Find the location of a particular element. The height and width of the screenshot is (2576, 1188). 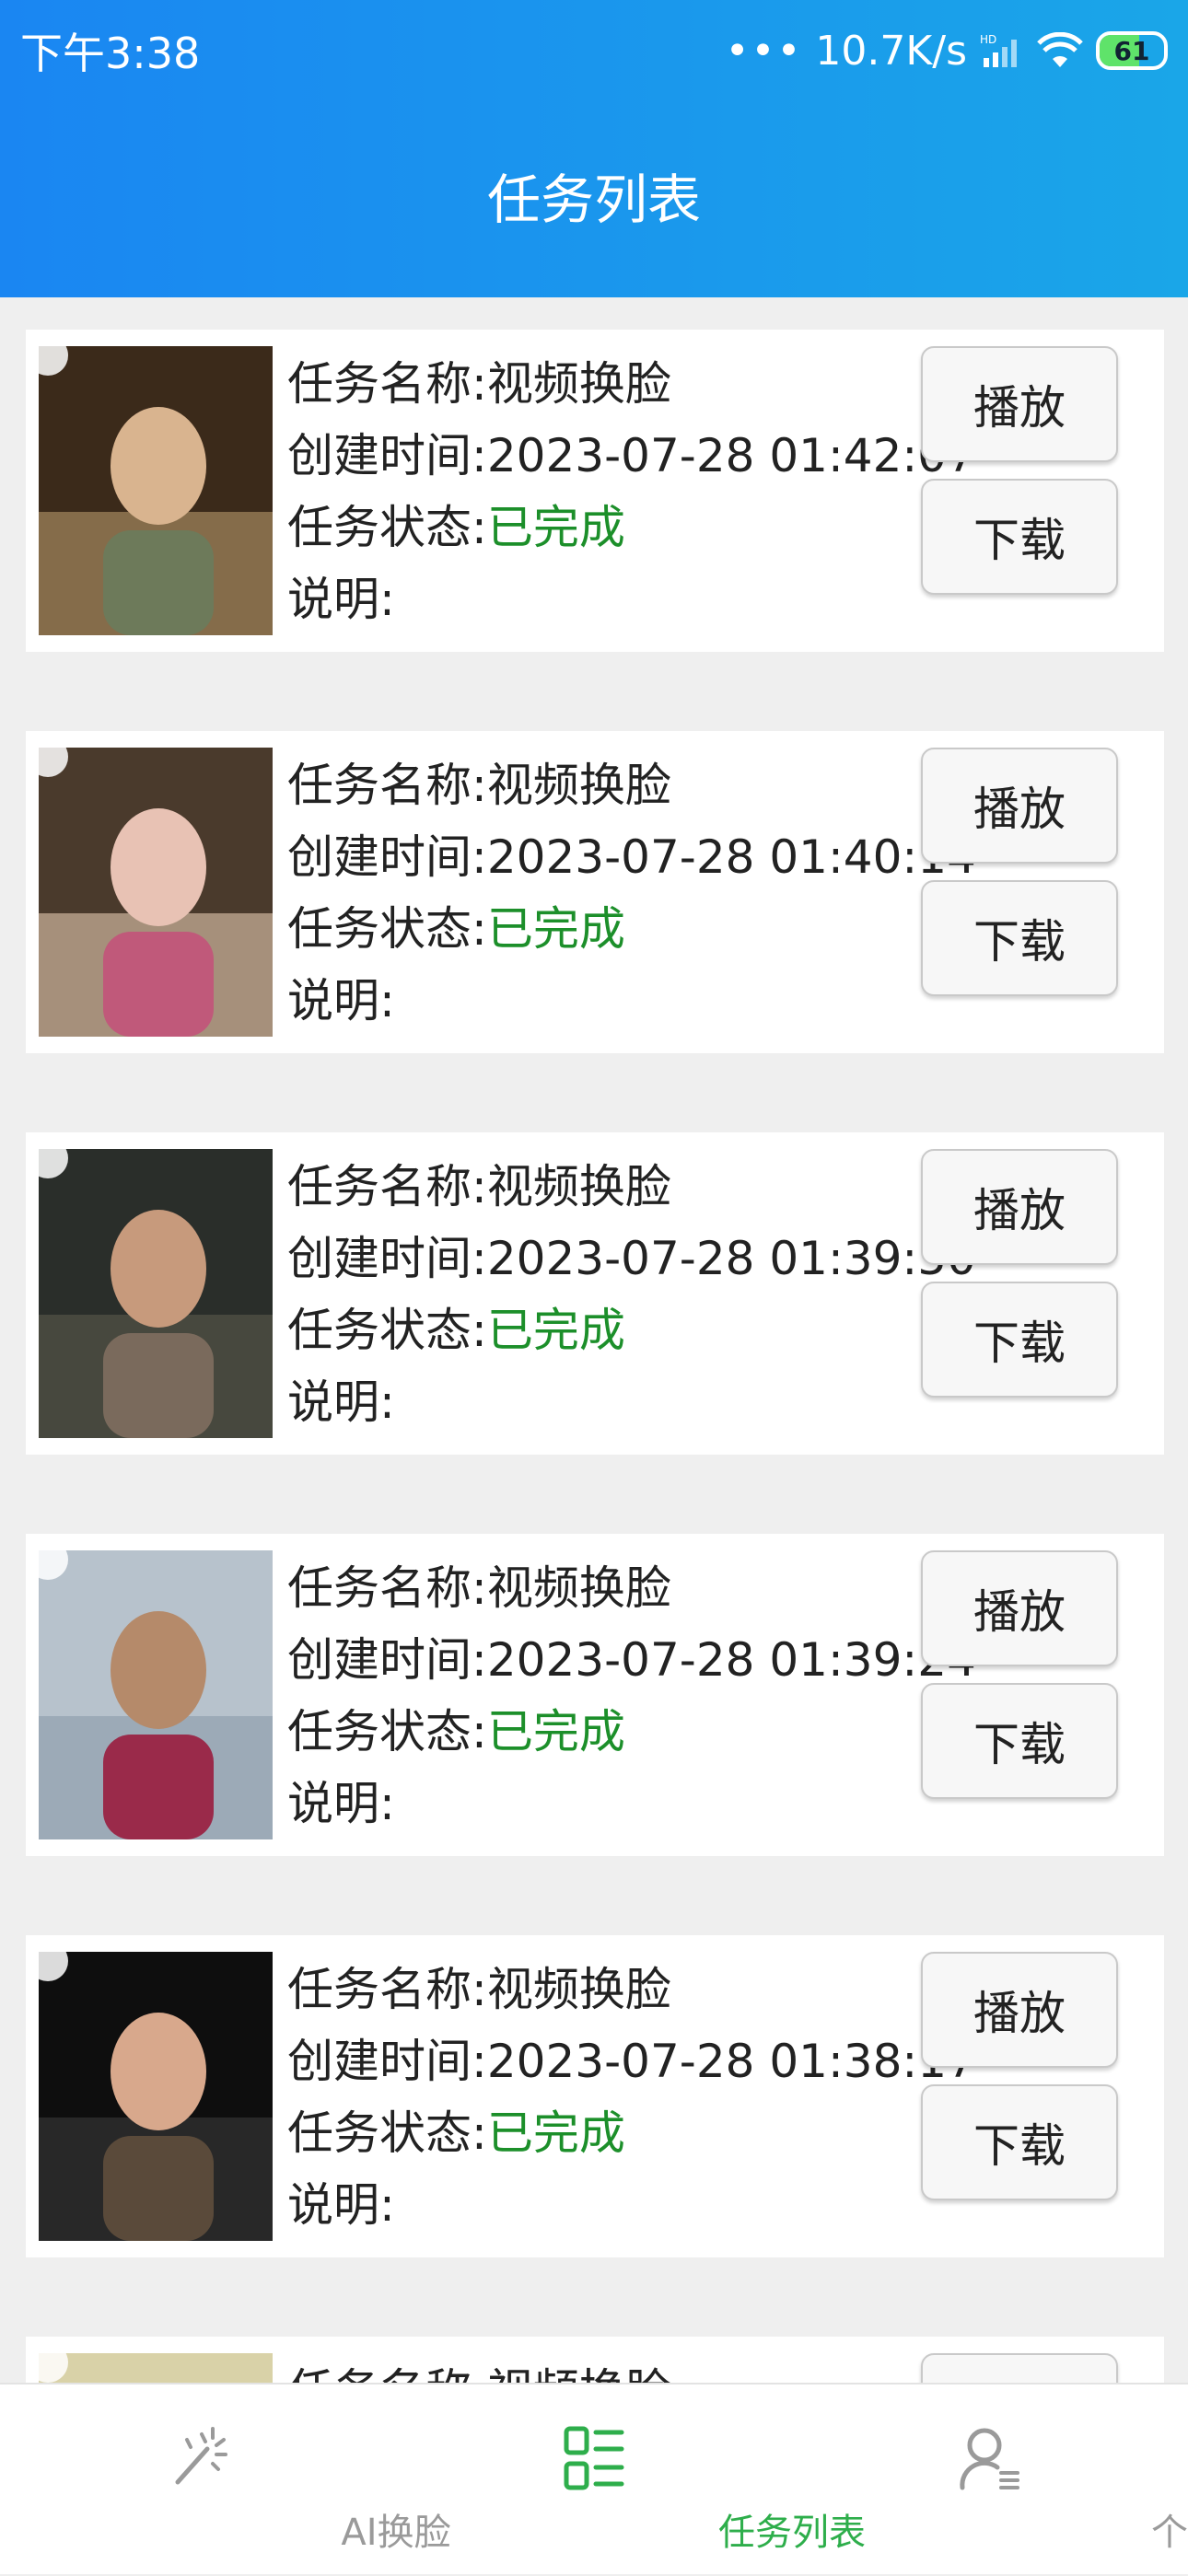

page-title: 任务列表 is located at coordinates (593, 199).